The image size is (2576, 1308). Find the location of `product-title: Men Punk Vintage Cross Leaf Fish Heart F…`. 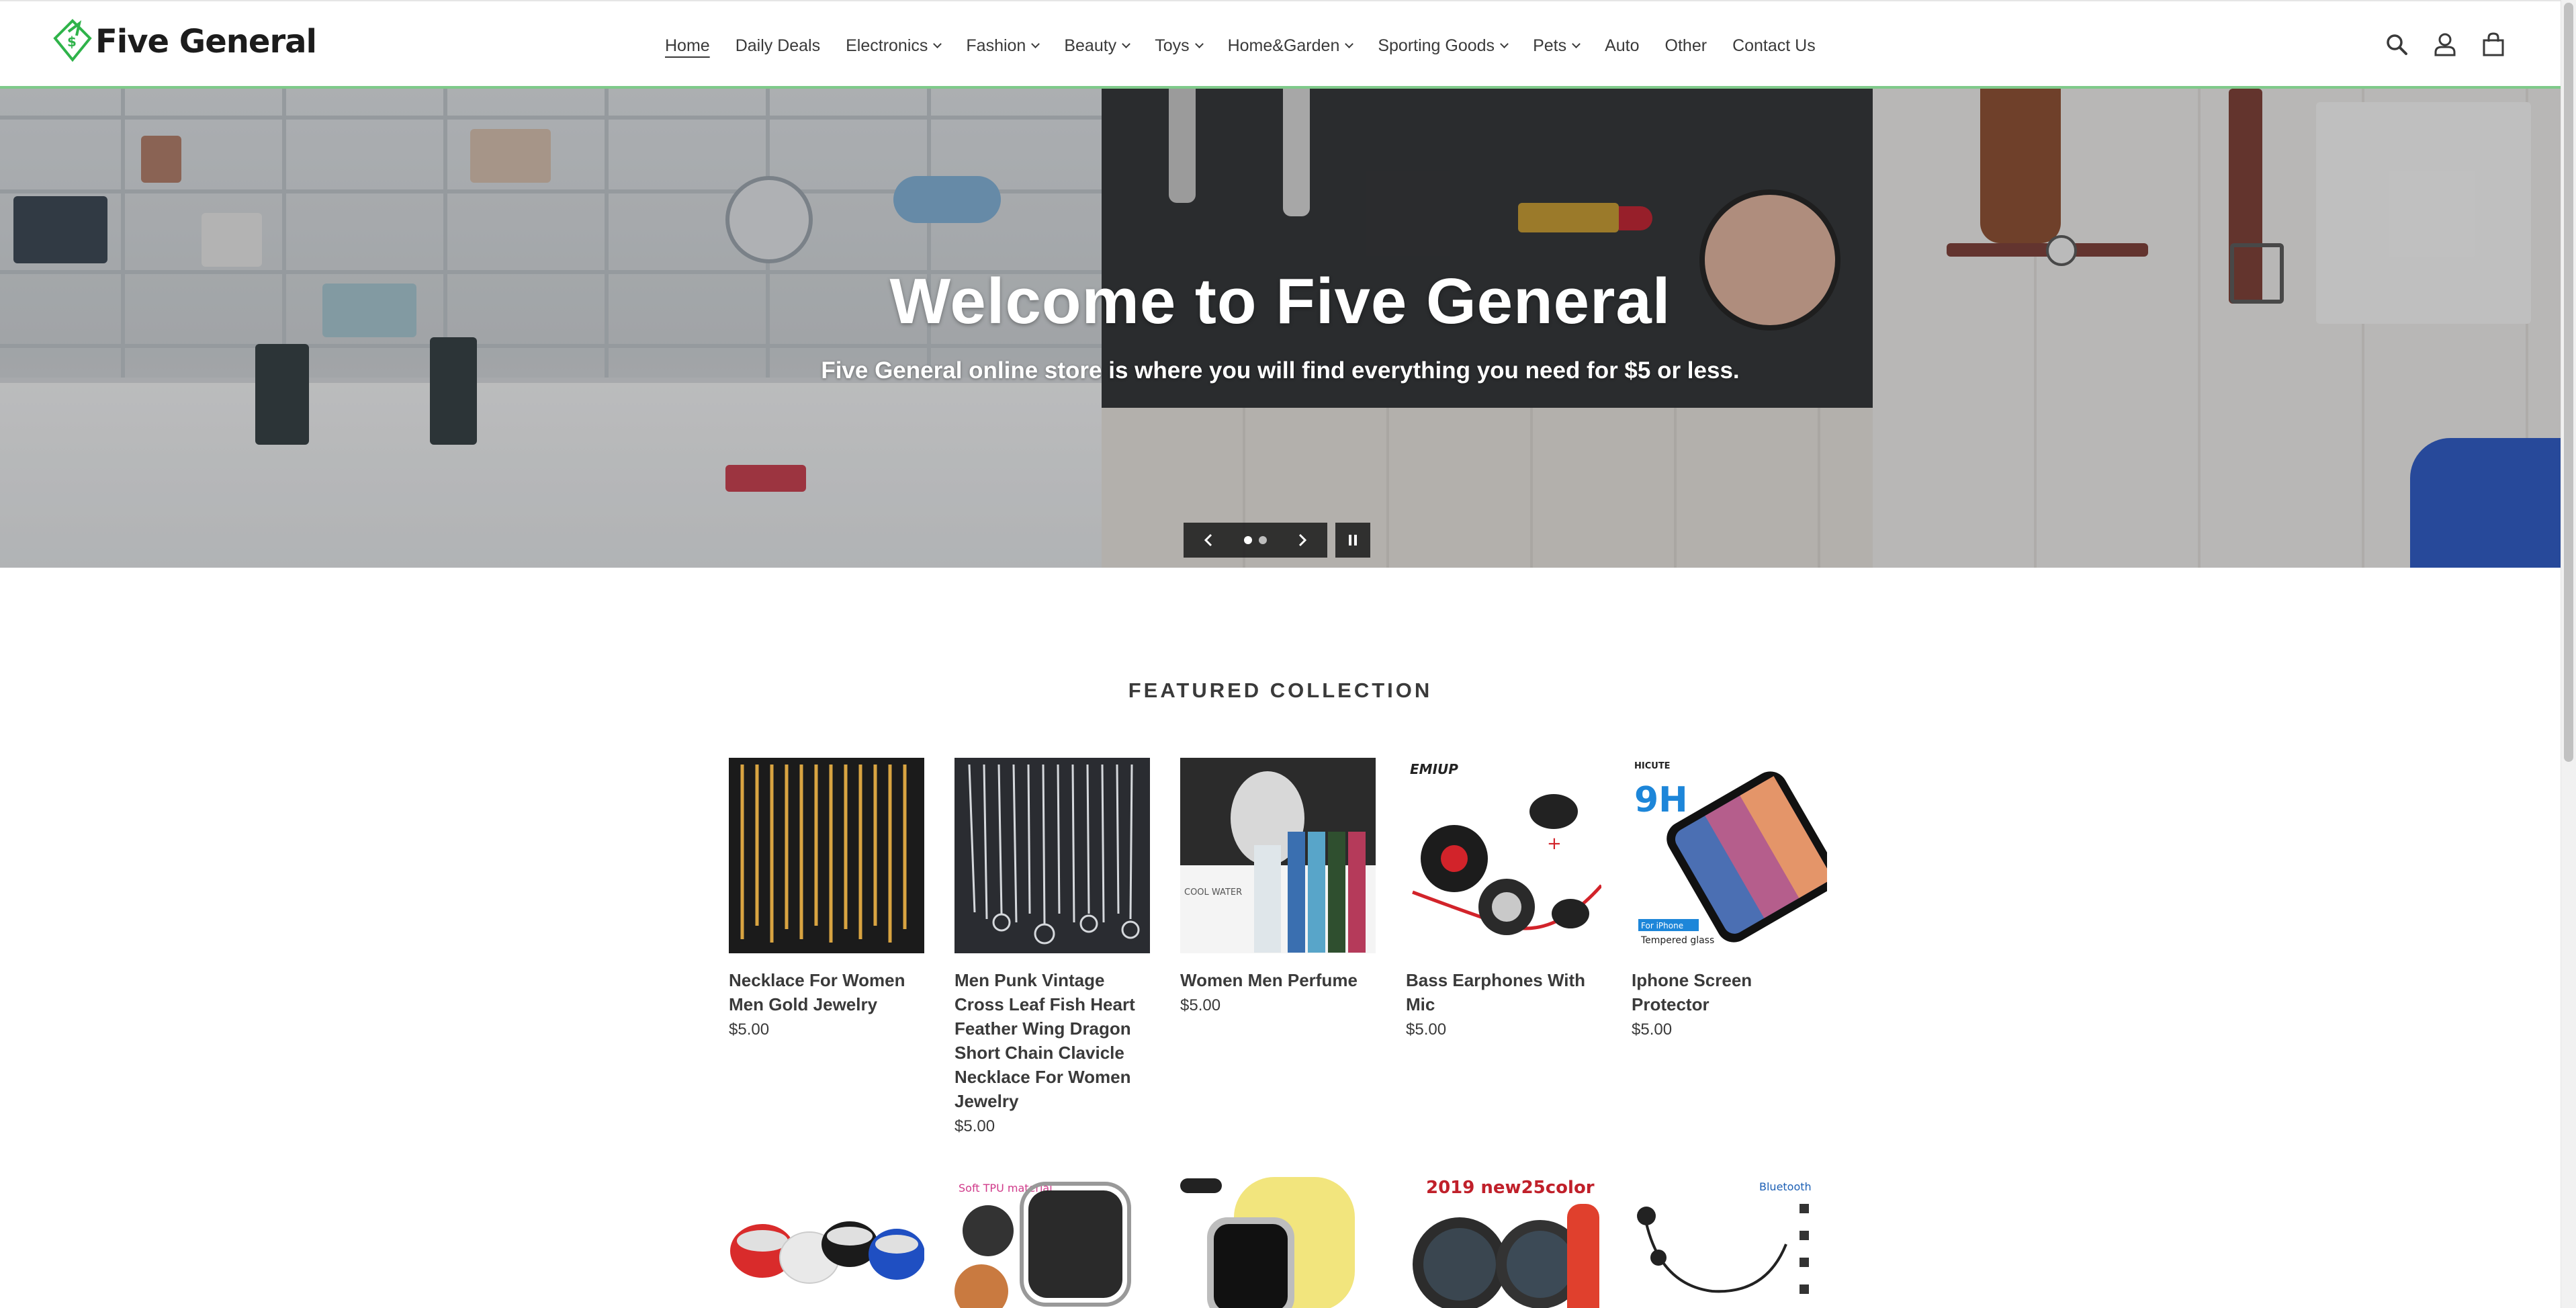

product-title: Men Punk Vintage Cross Leaf Fish Heart F… is located at coordinates (1052, 1040).